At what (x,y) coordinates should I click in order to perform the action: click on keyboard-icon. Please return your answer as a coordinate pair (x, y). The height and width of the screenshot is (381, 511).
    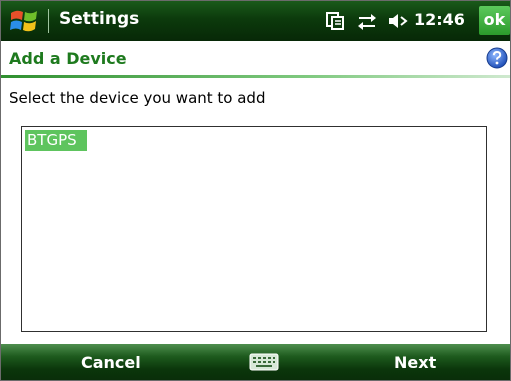
    Looking at the image, I should click on (264, 362).